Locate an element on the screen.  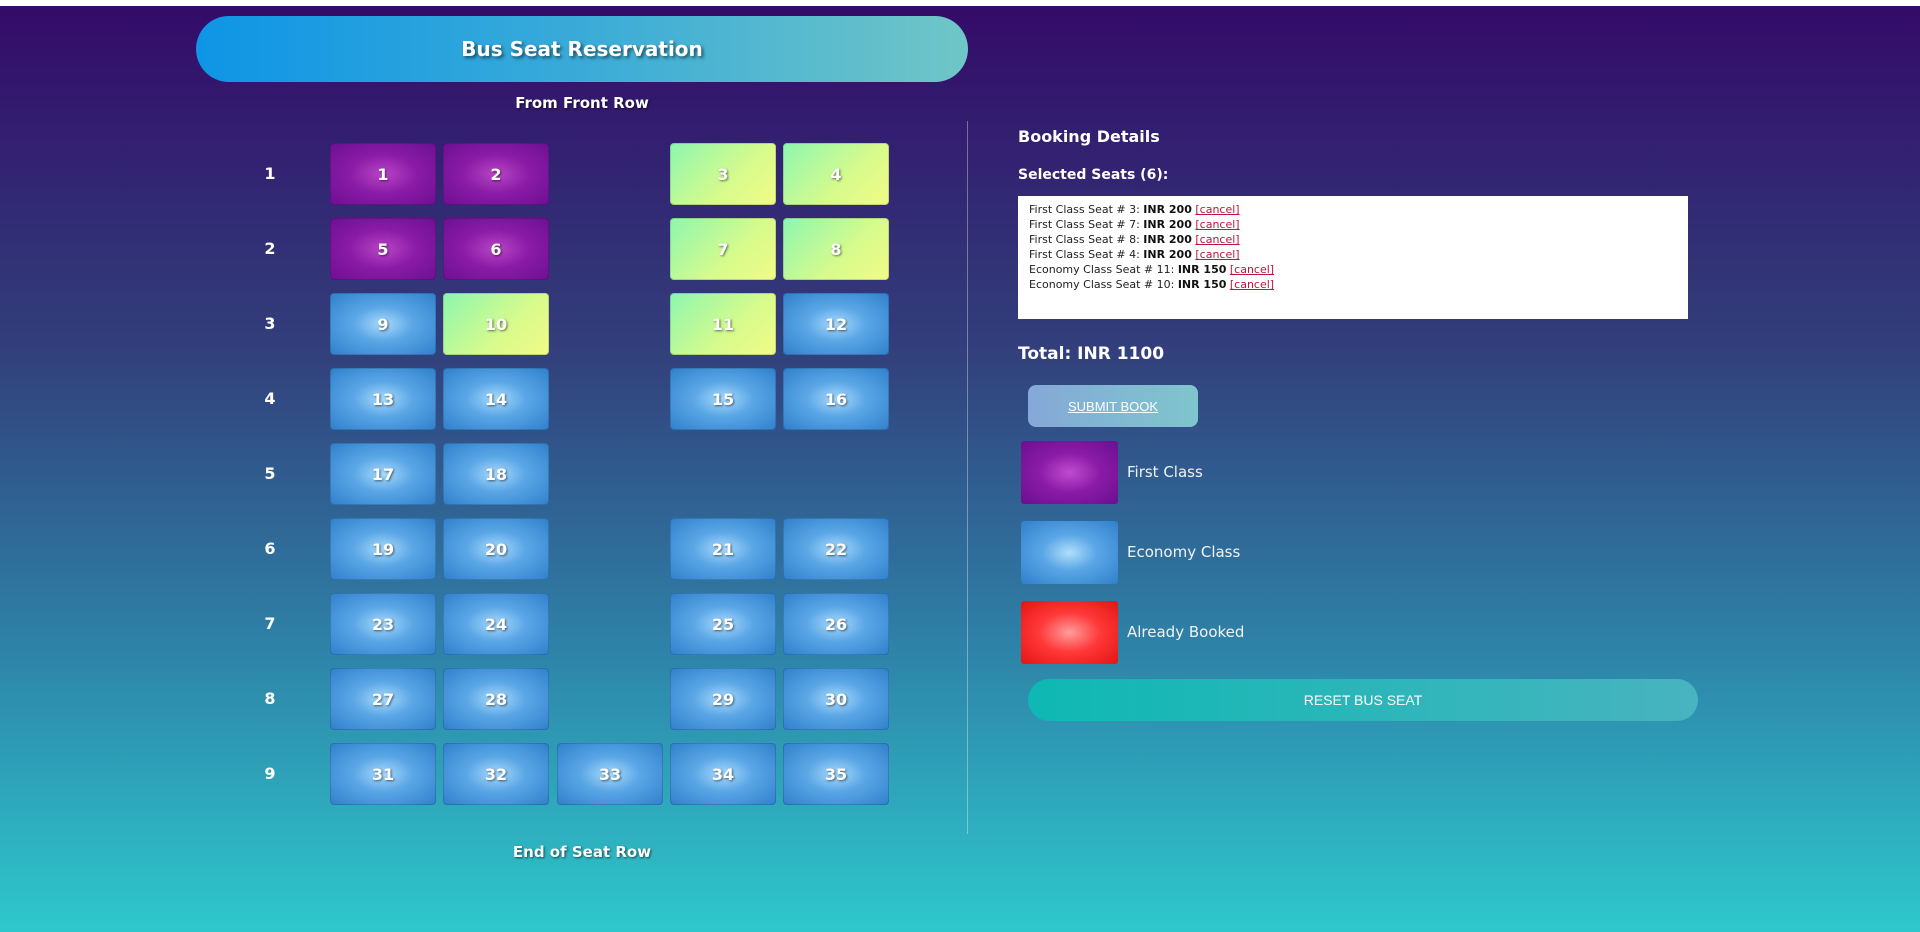
legend-first-class-label: First Class is located at coordinates (1165, 472).